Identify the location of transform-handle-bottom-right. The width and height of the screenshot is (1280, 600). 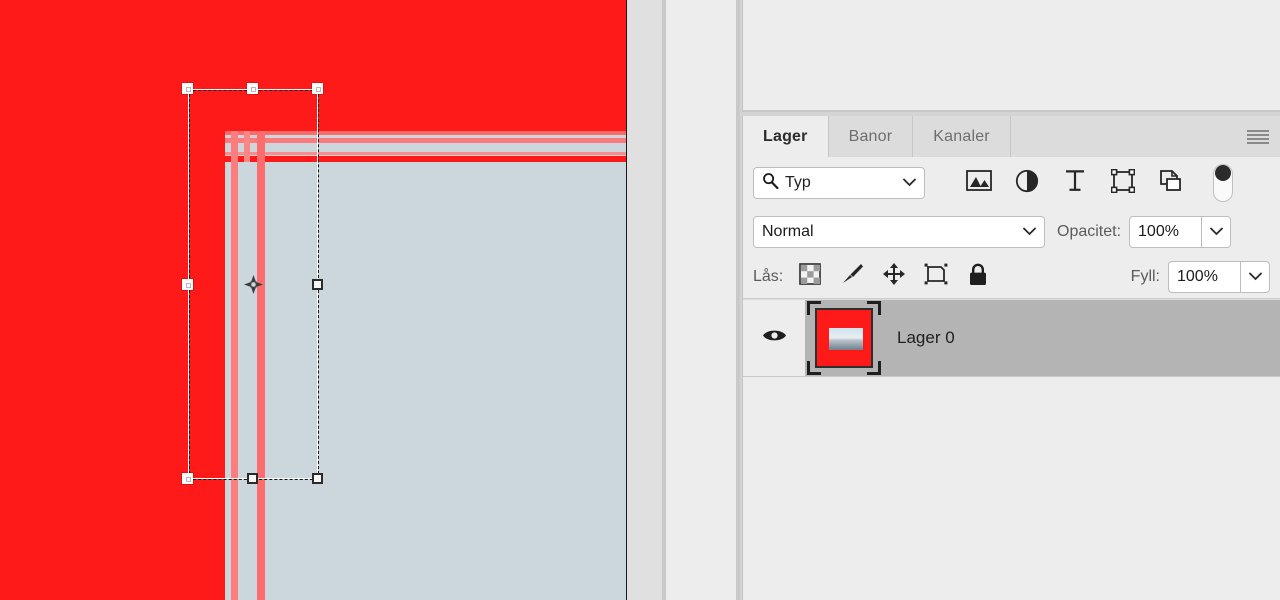
(317, 478).